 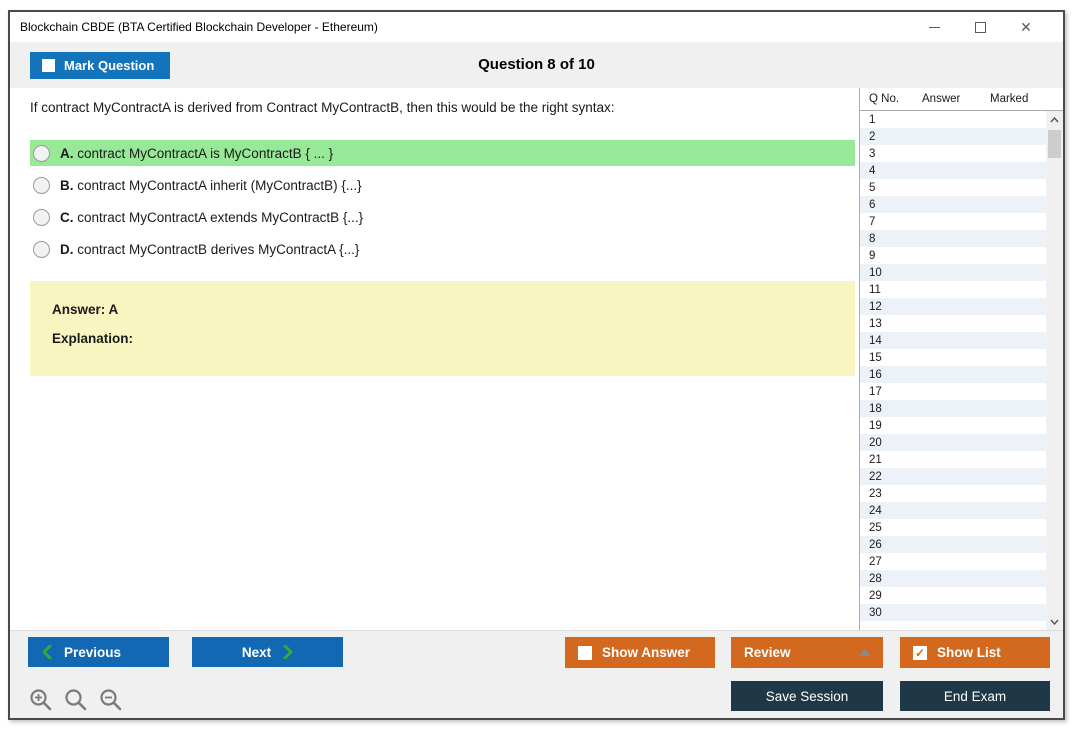 I want to click on show-list-button: ✓ Show List, so click(x=975, y=652).